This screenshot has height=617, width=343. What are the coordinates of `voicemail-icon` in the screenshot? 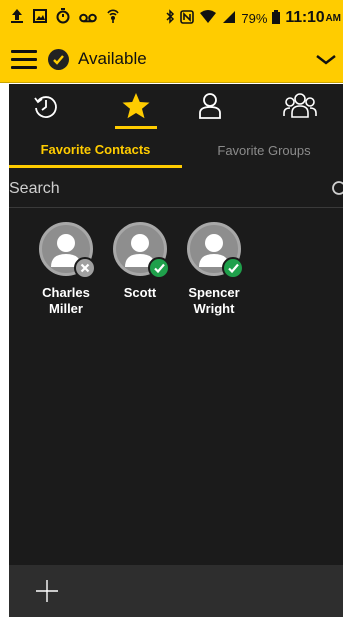 It's located at (88, 19).